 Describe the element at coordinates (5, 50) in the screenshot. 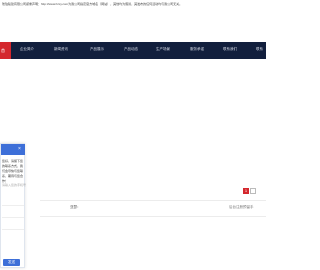

I see `nav-home: 首` at that location.